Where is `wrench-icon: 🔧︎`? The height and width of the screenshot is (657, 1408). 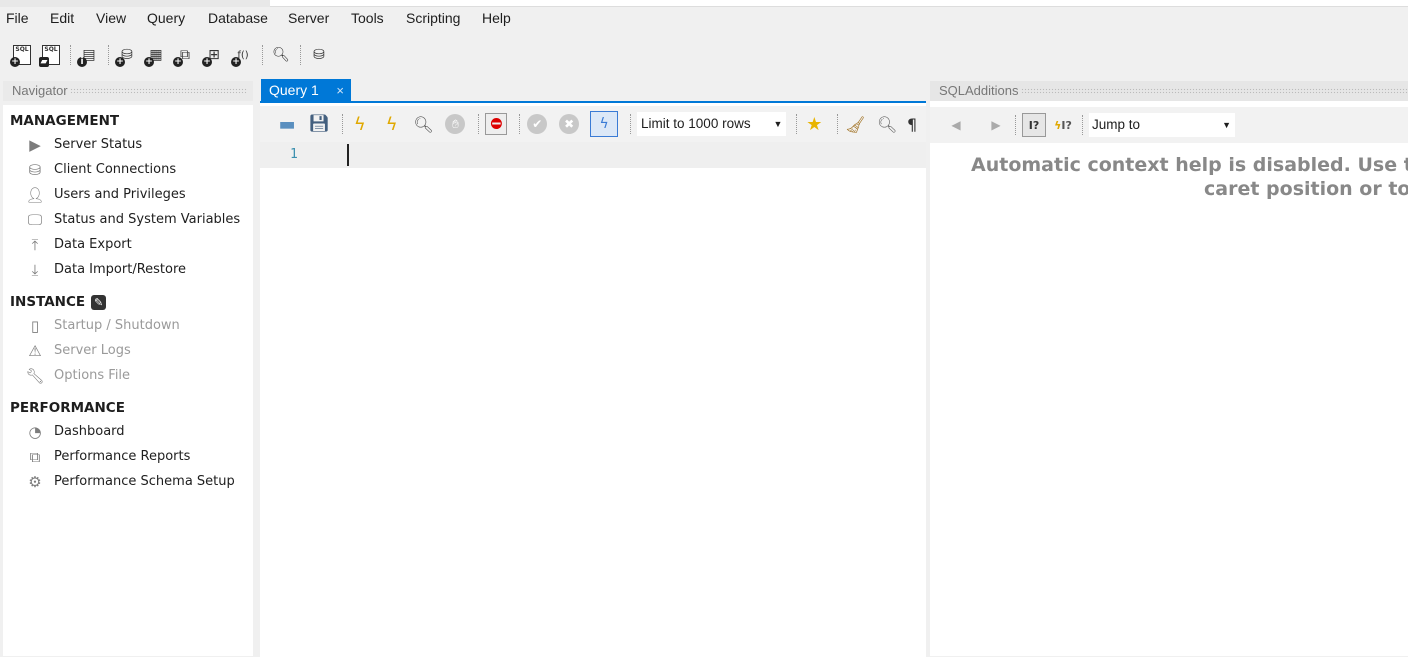
wrench-icon: 🔧︎ is located at coordinates (35, 375).